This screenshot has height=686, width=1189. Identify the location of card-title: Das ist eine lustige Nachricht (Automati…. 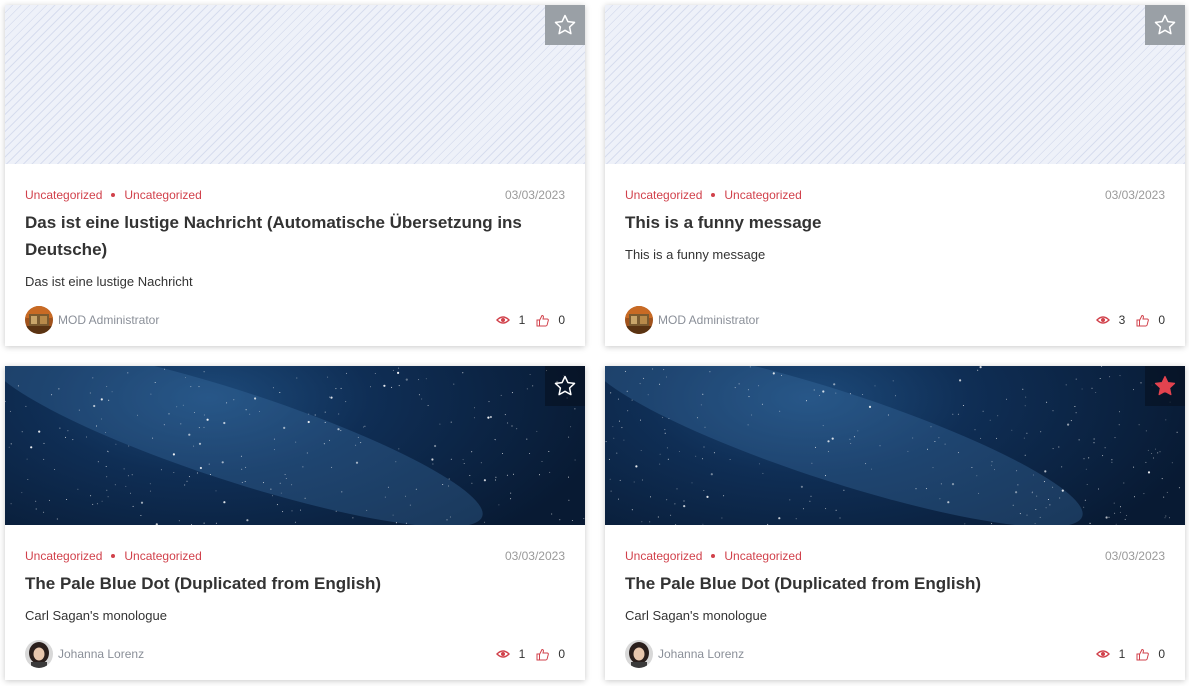
(295, 236).